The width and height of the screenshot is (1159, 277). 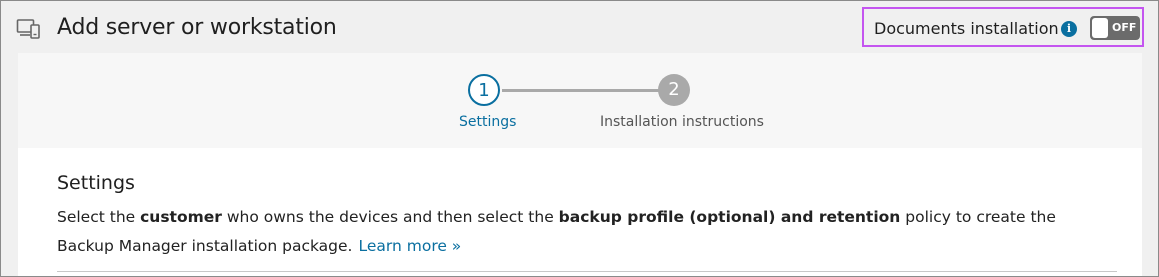 What do you see at coordinates (1124, 27) in the screenshot?
I see `toggle-state-text: OFF` at bounding box center [1124, 27].